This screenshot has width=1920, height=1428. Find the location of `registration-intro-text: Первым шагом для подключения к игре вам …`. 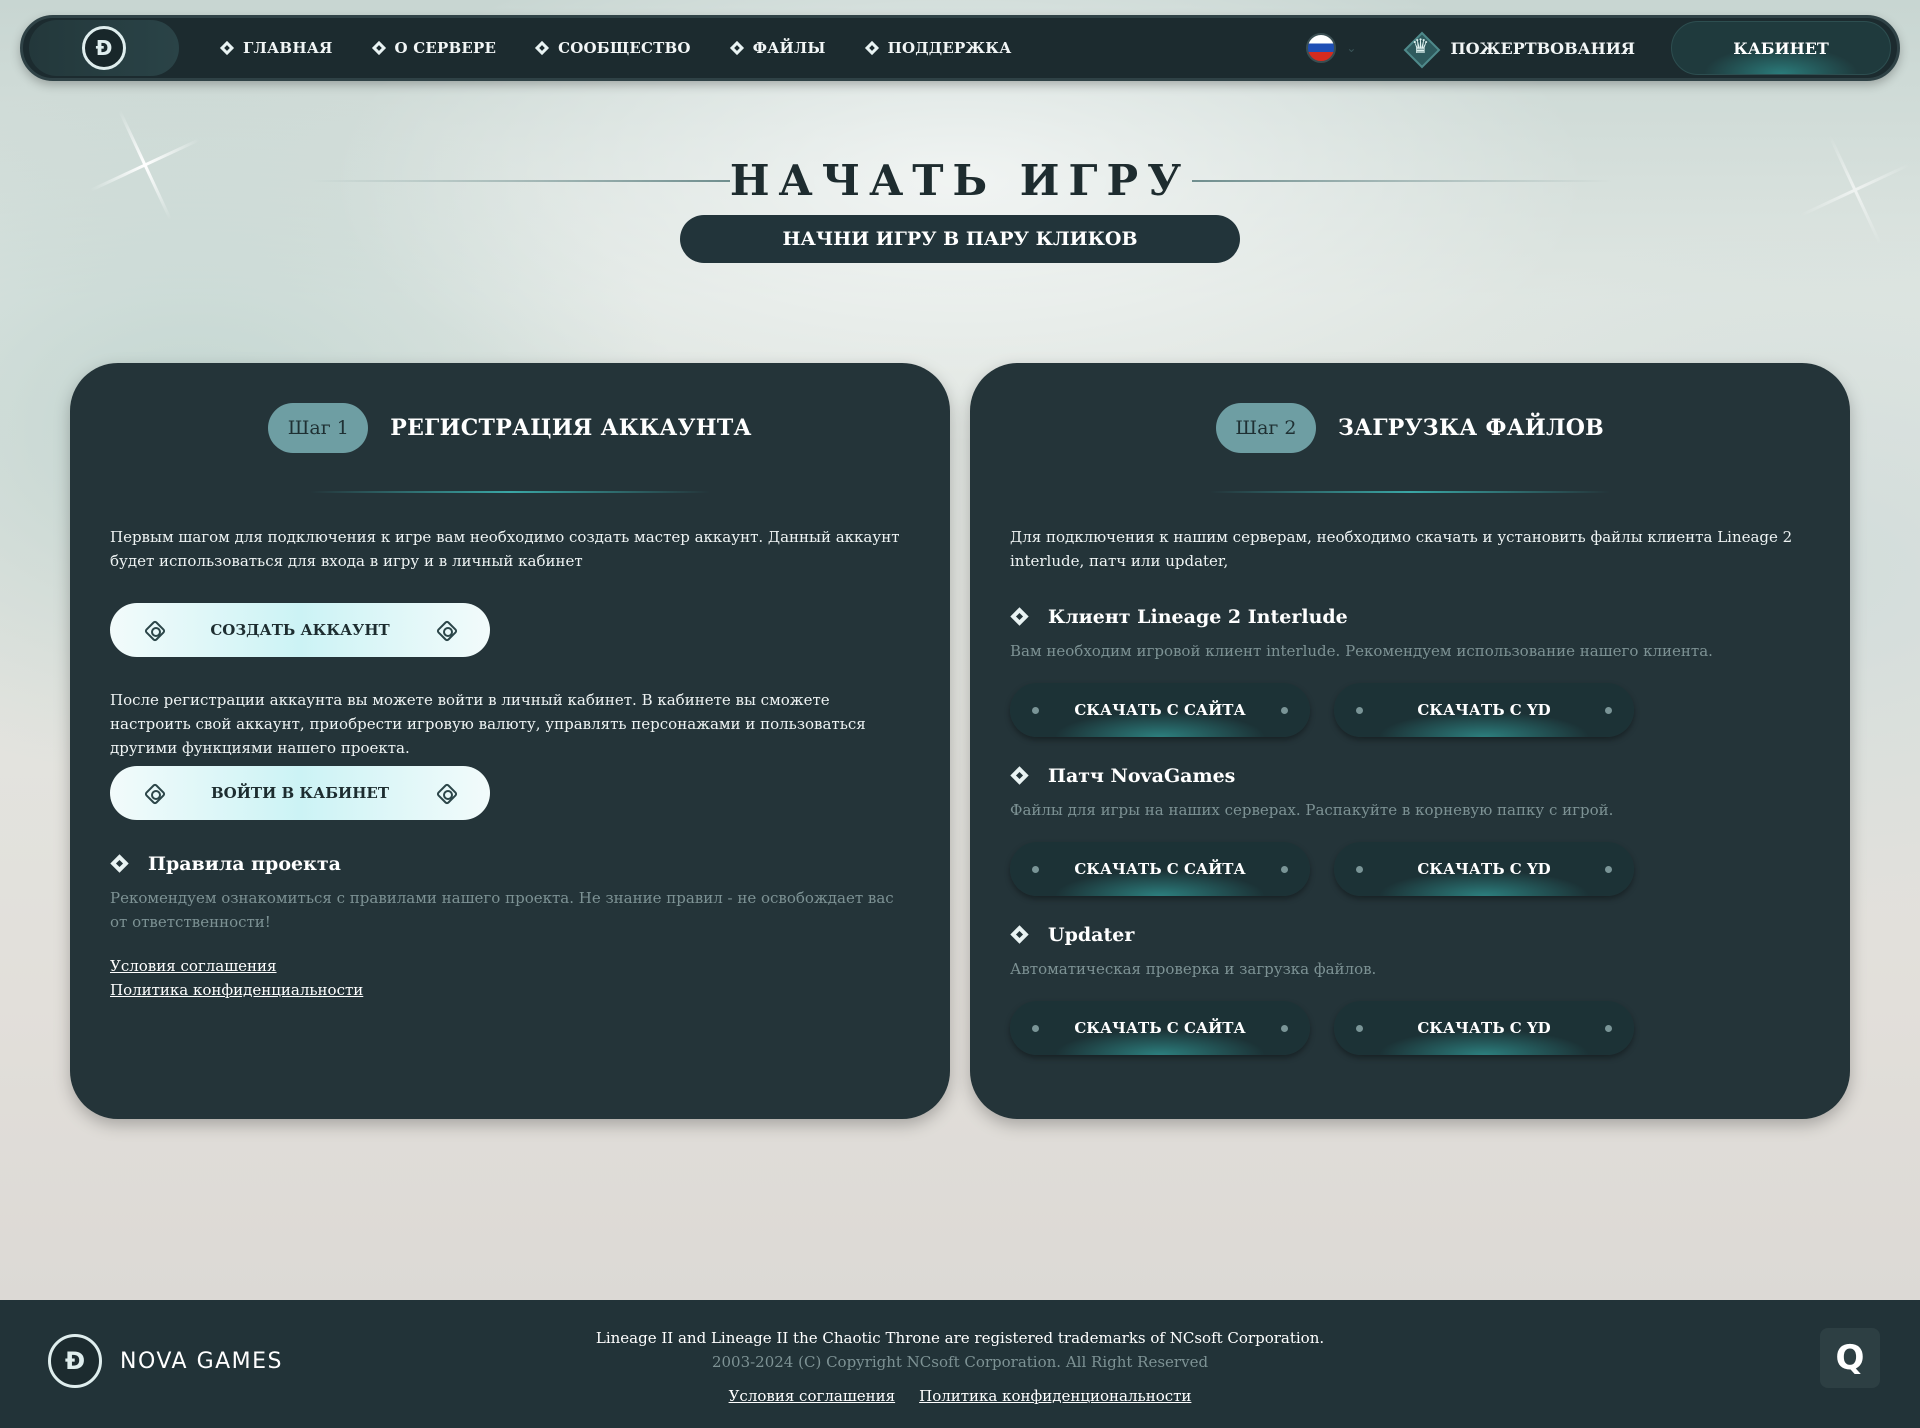

registration-intro-text: Первым шагом для подключения к игре вам … is located at coordinates (505, 549).